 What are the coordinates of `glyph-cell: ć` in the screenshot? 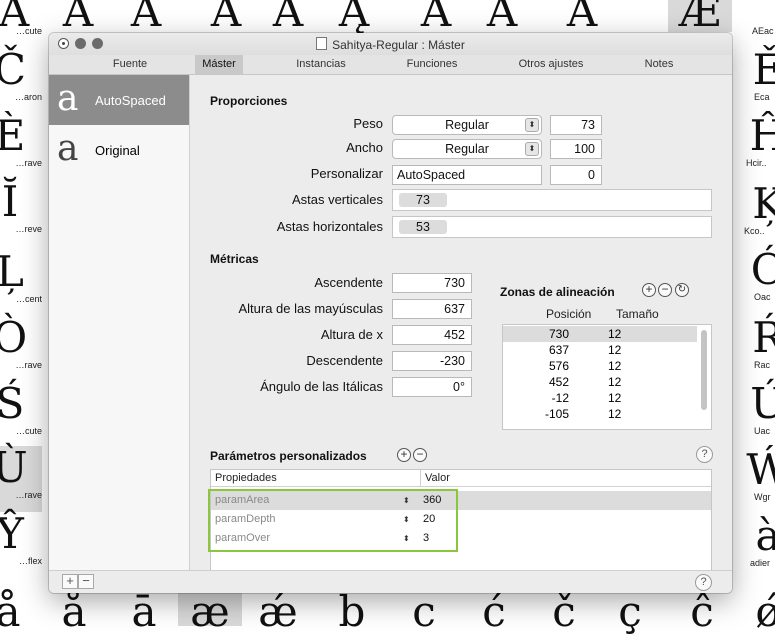 It's located at (494, 612).